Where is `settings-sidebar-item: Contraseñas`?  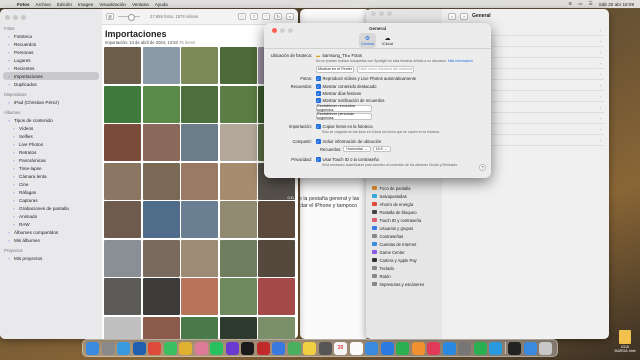 settings-sidebar-item: Contraseñas is located at coordinates (398, 236).